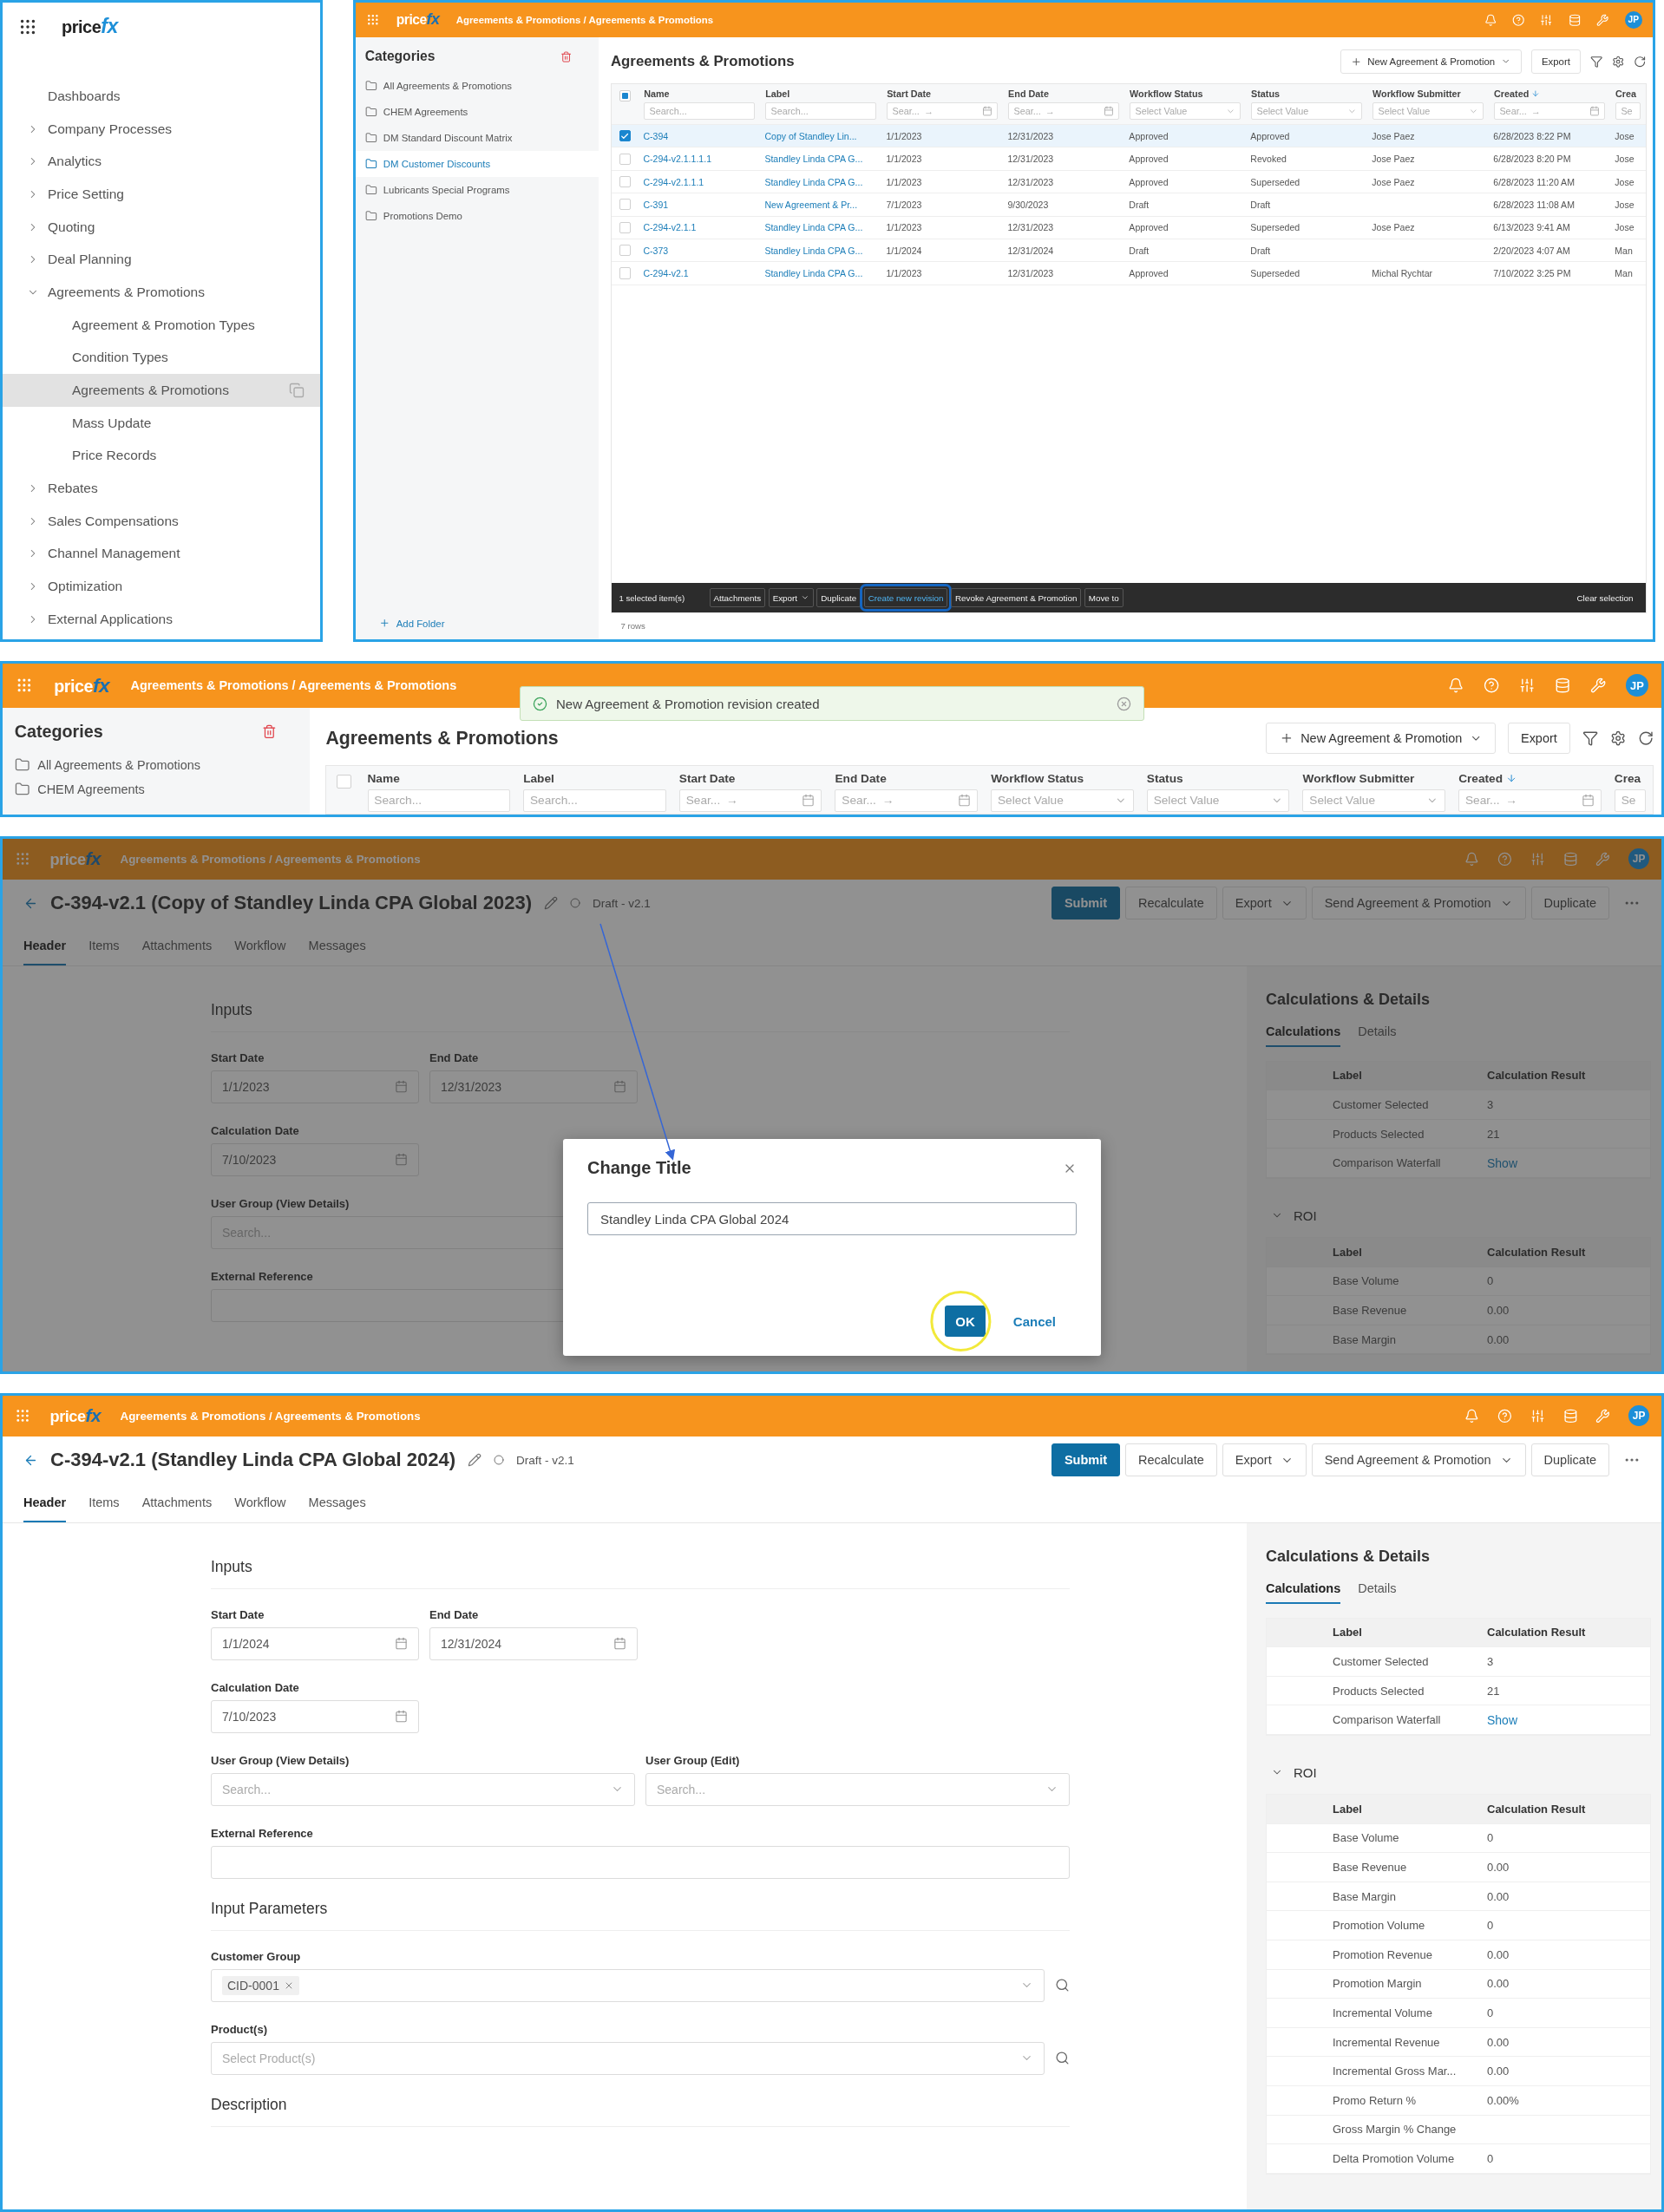 Image resolution: width=1664 pixels, height=2212 pixels. What do you see at coordinates (1419, 1460) in the screenshot?
I see `dropdown-button: Send Agreement & Promotion` at bounding box center [1419, 1460].